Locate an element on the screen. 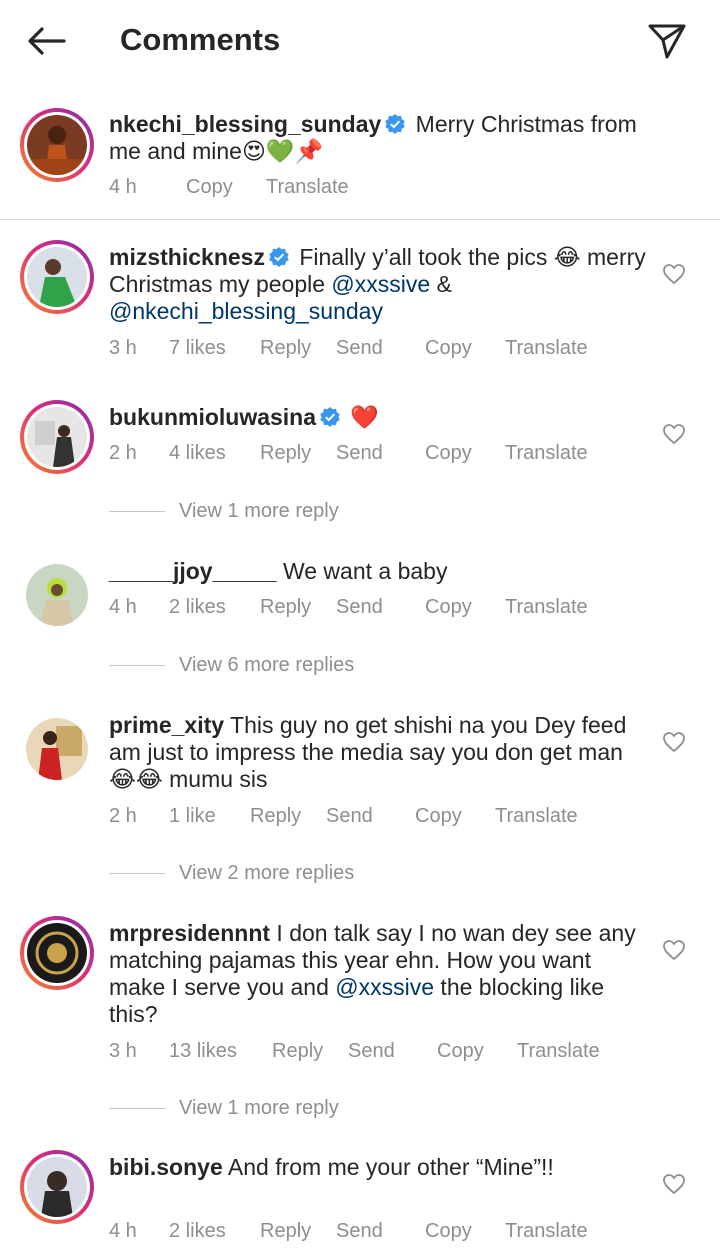 The width and height of the screenshot is (720, 1258). comment-meta: 3 h 7 likes Reply Send Copy Translate is located at coordinates (348, 348).